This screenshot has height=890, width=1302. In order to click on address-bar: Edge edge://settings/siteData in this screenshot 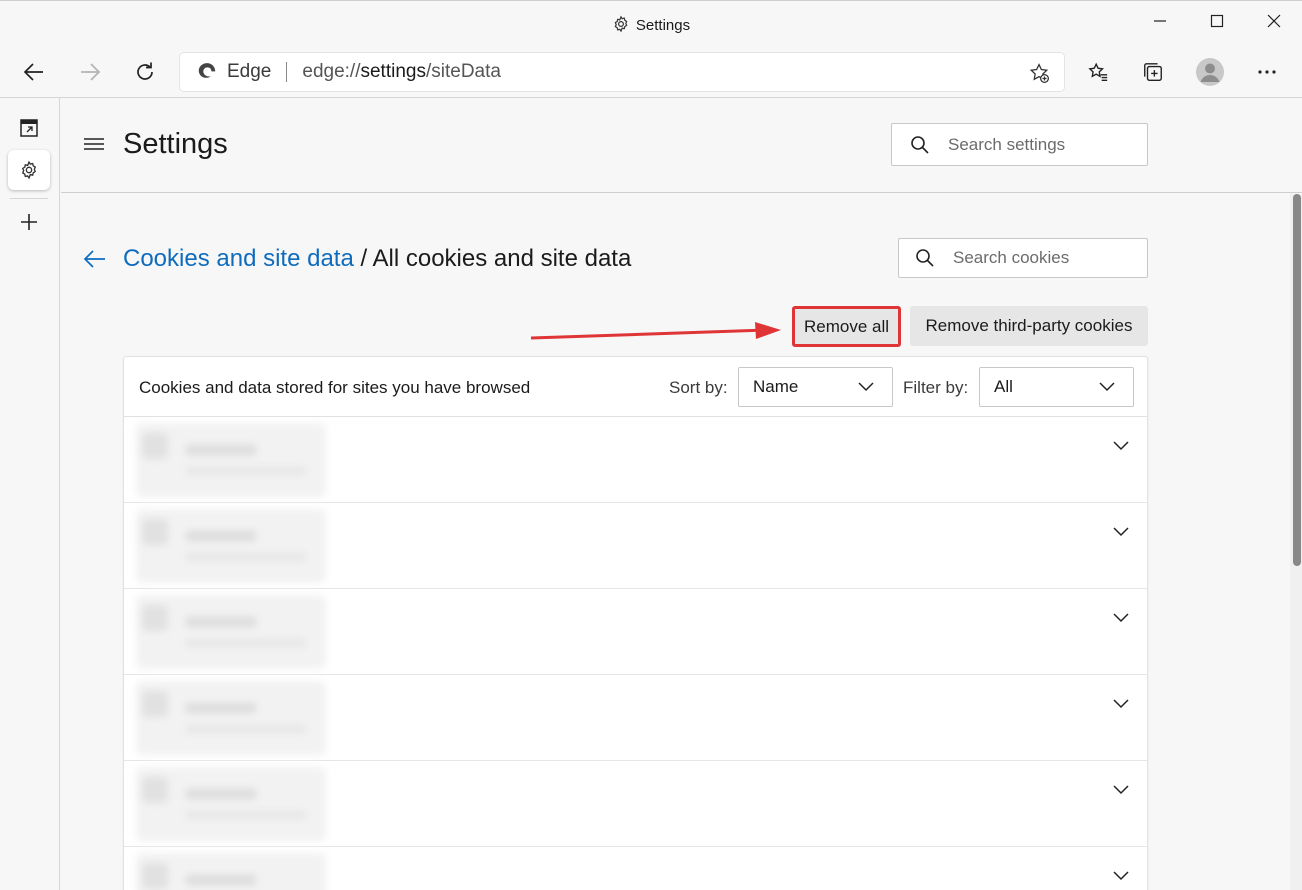, I will do `click(622, 72)`.